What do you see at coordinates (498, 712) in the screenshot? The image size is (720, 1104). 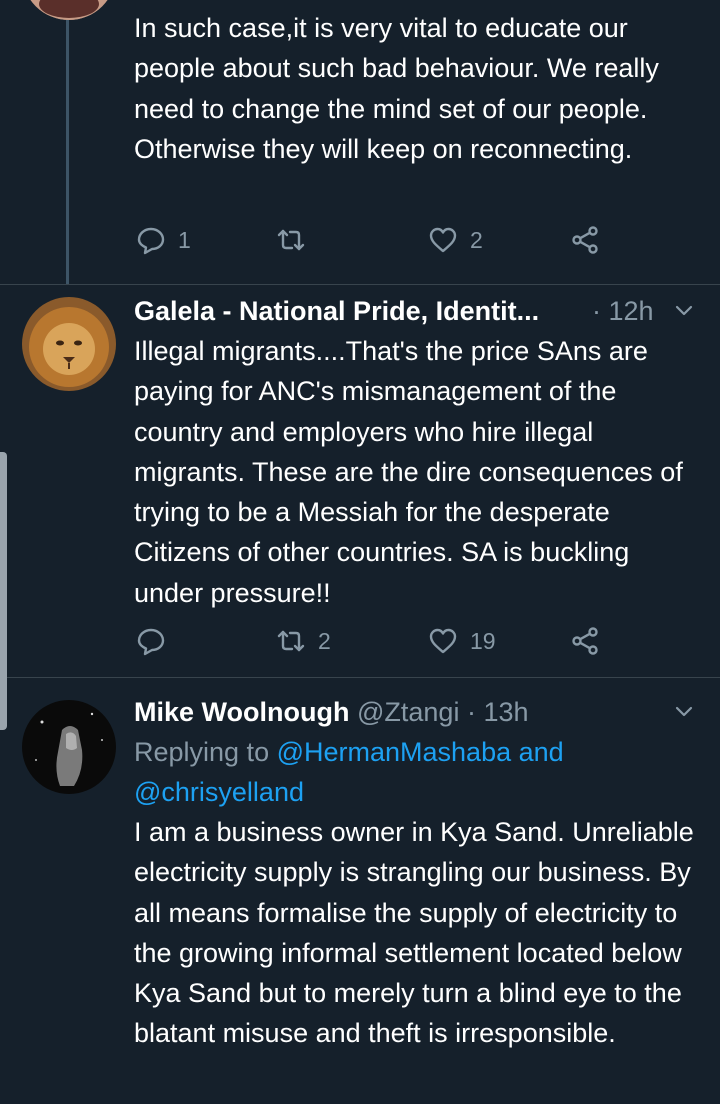 I see `tweet-time: · 13h` at bounding box center [498, 712].